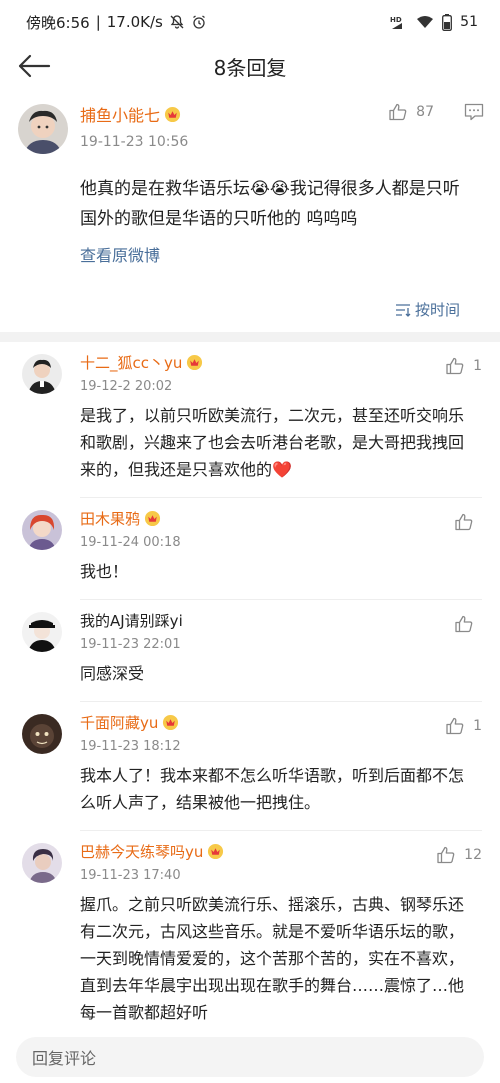 The width and height of the screenshot is (500, 1083). I want to click on sort-icon, so click(403, 310).